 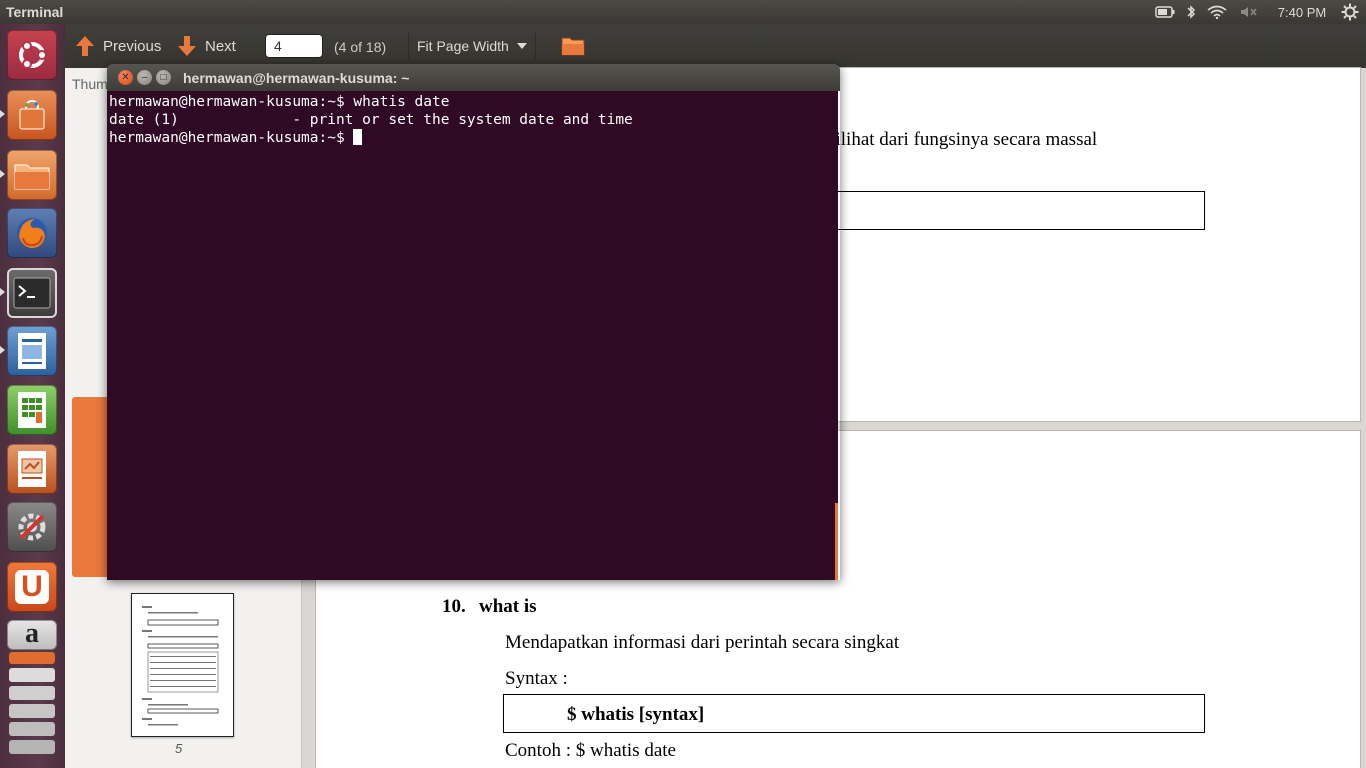 What do you see at coordinates (296, 78) in the screenshot?
I see `terminal-title: hermawan@hermawan-kusuma: ~` at bounding box center [296, 78].